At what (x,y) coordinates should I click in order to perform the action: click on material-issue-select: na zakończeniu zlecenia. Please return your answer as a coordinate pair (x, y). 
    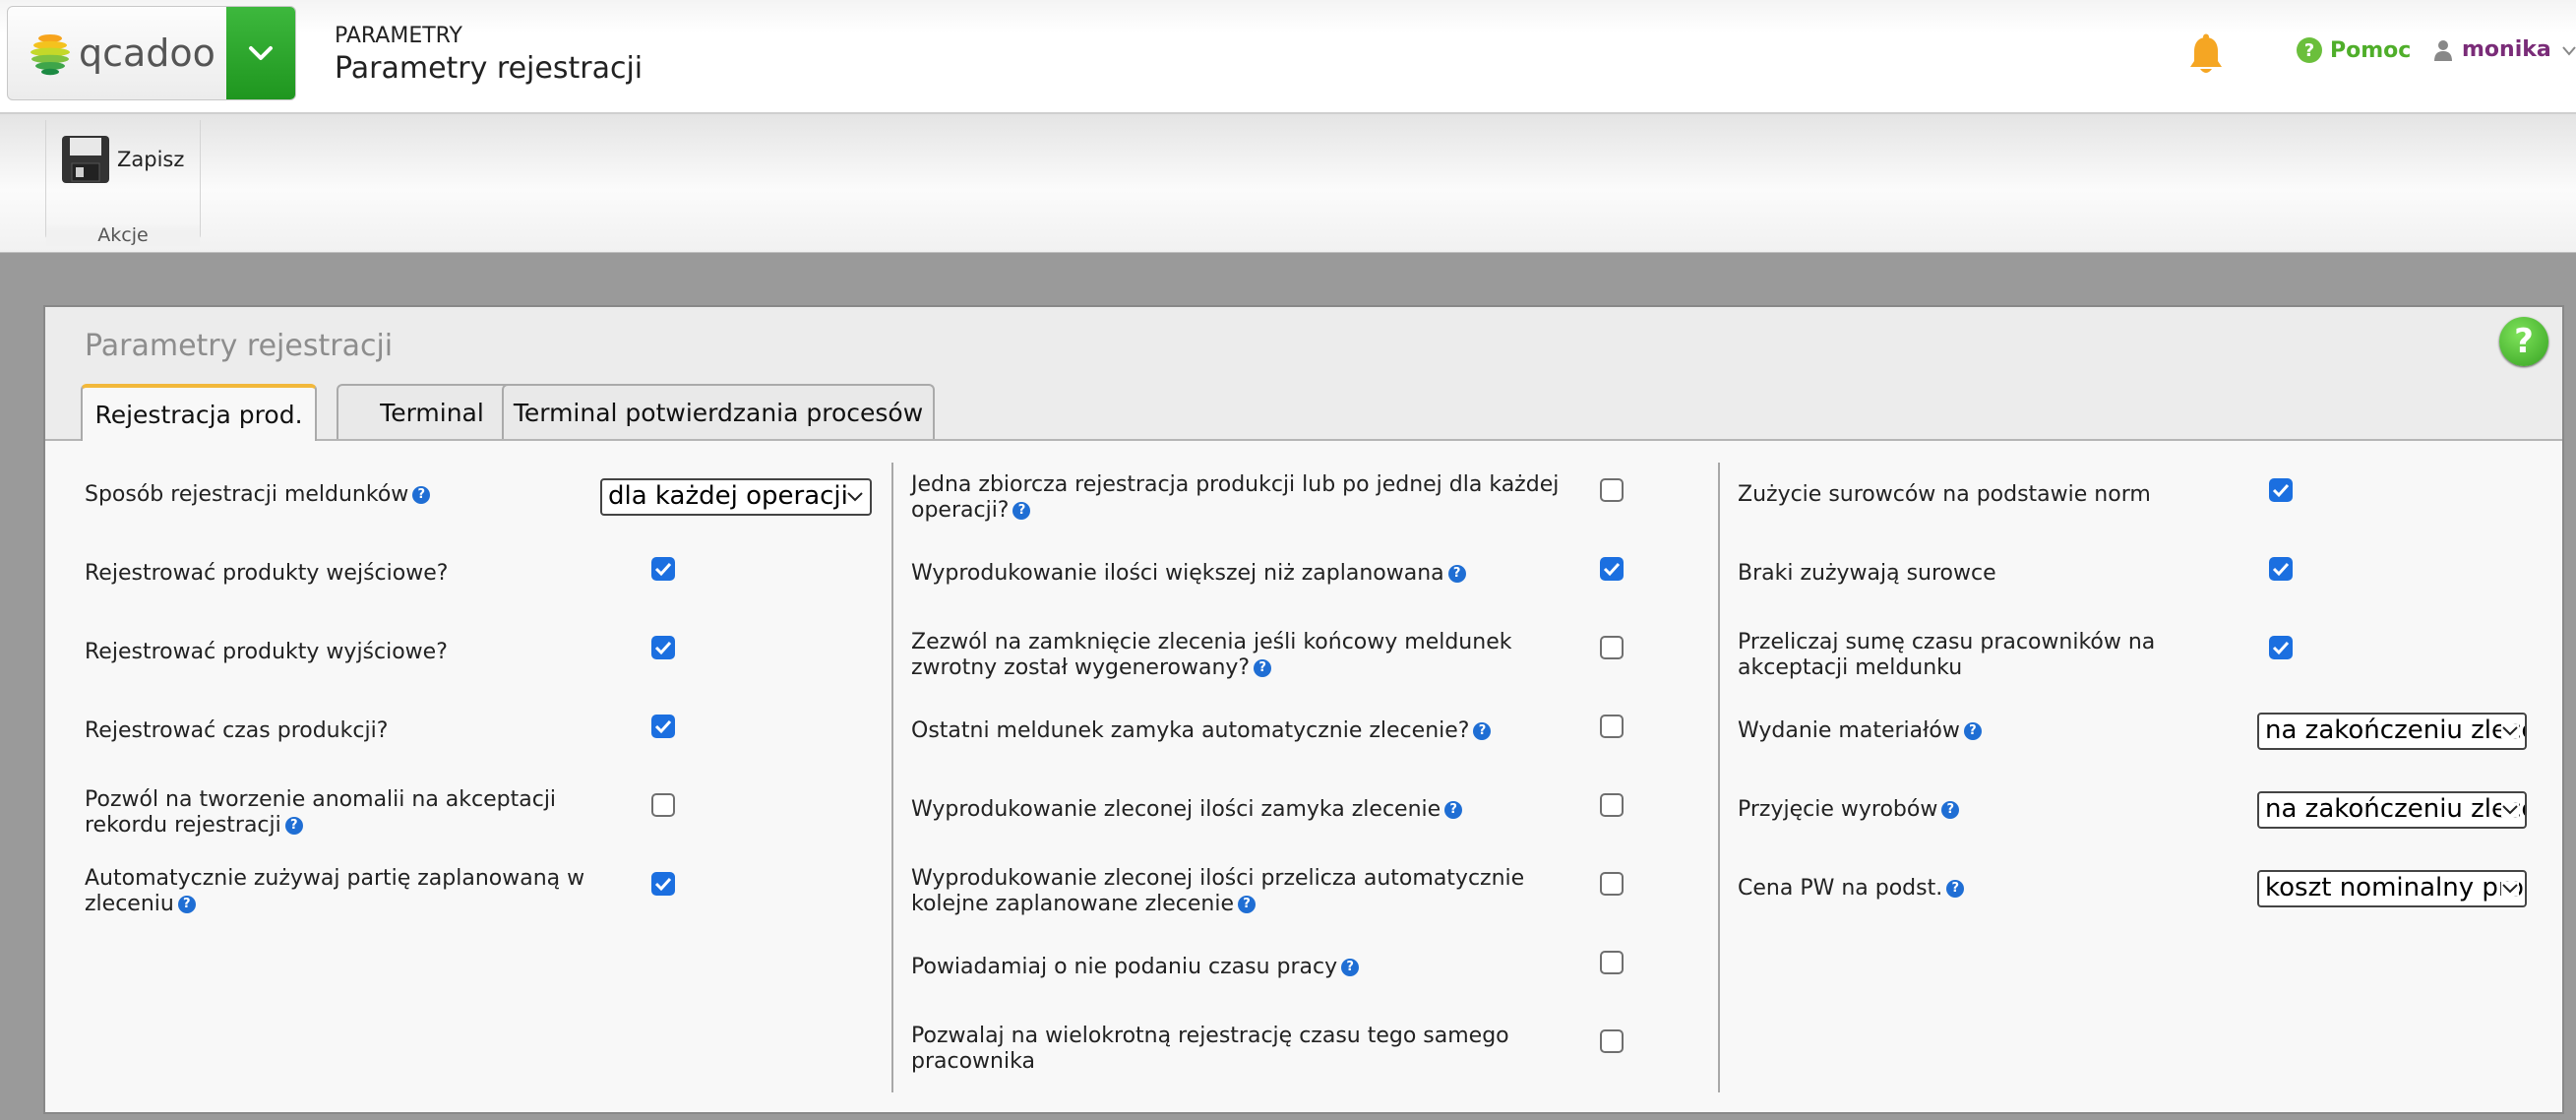
    Looking at the image, I should click on (2392, 731).